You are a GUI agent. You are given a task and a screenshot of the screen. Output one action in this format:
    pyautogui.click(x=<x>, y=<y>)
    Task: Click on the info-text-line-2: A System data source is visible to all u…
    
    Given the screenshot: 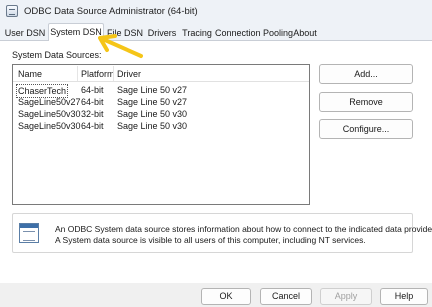 What is the action you would take?
    pyautogui.click(x=210, y=240)
    